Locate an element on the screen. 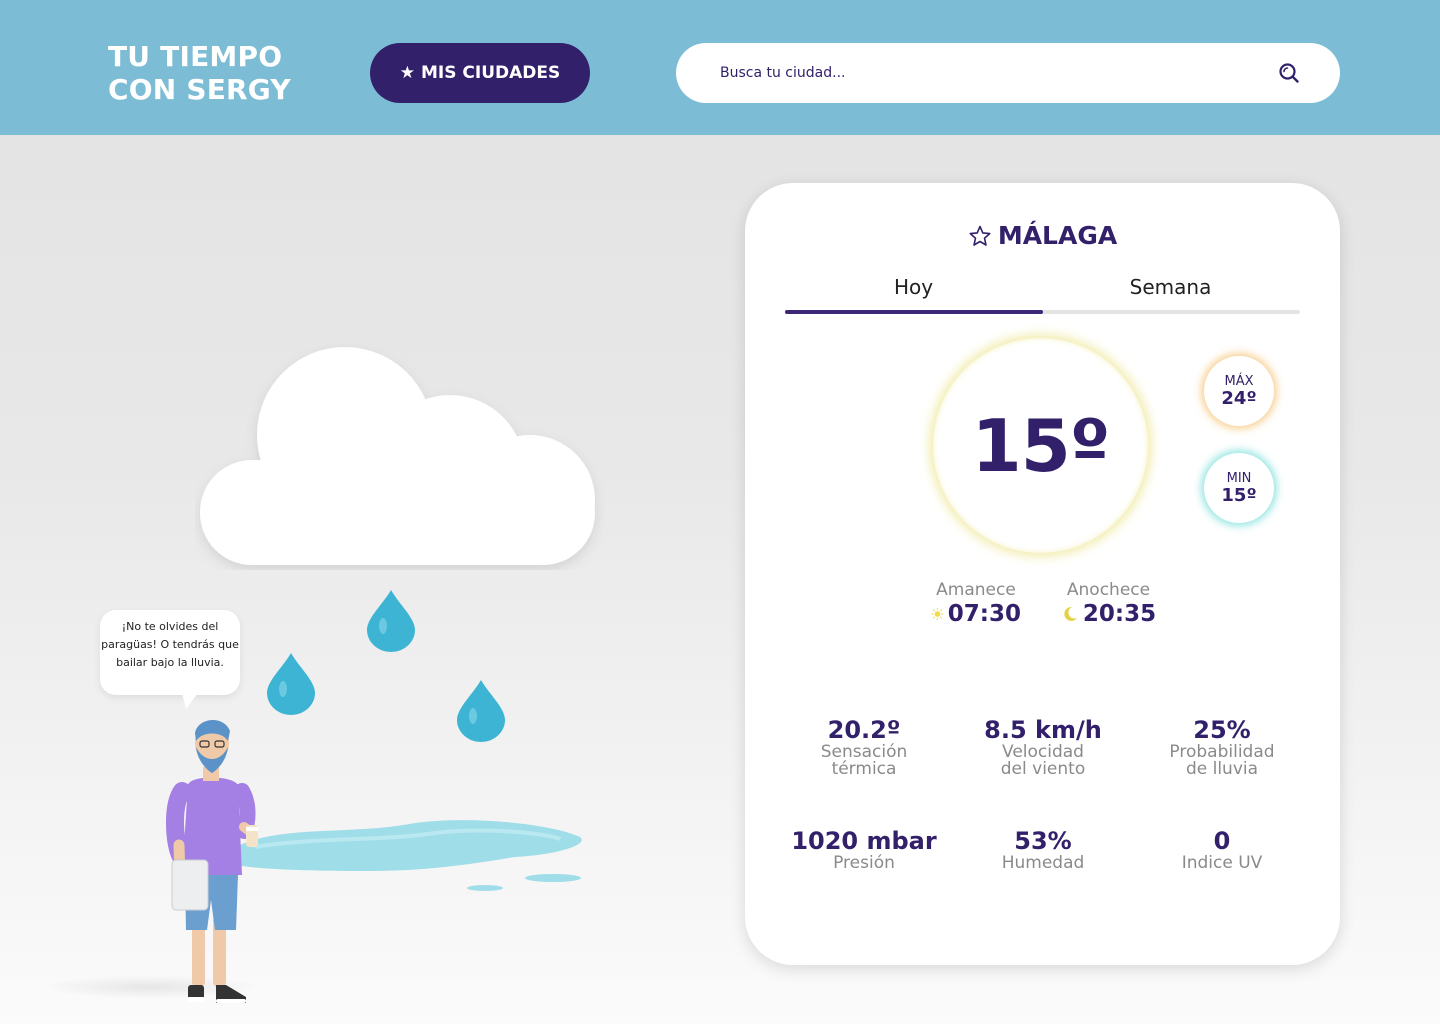 This screenshot has width=1440, height=1024. stat-value: 20.2º is located at coordinates (864, 730).